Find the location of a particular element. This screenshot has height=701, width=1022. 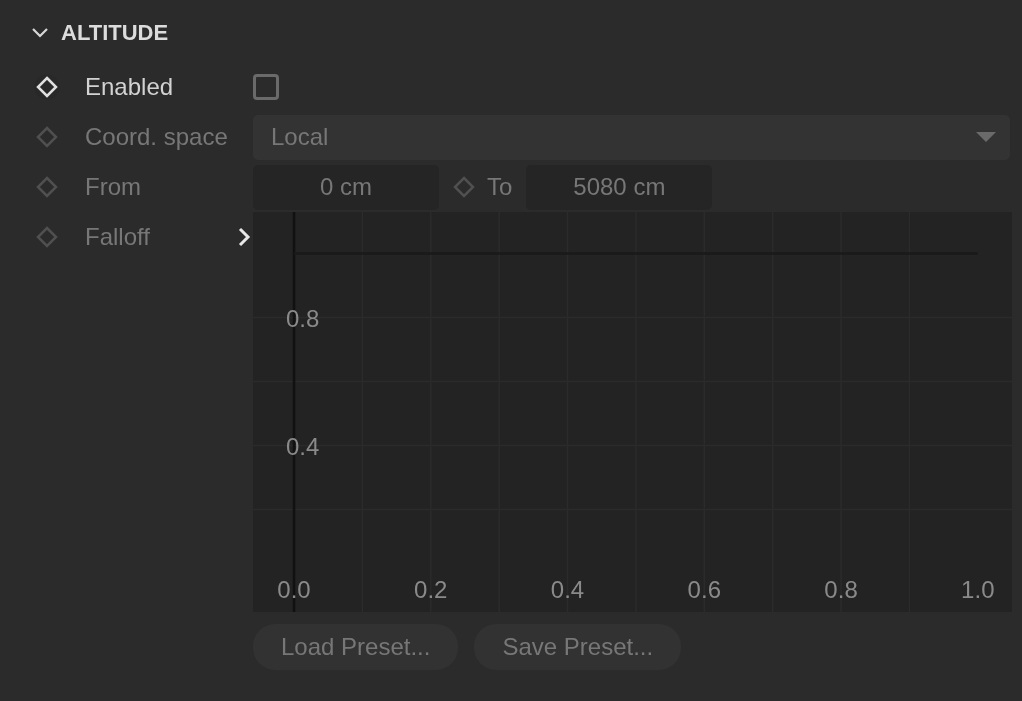

x-tick-label: 0.0 is located at coordinates (294, 589).